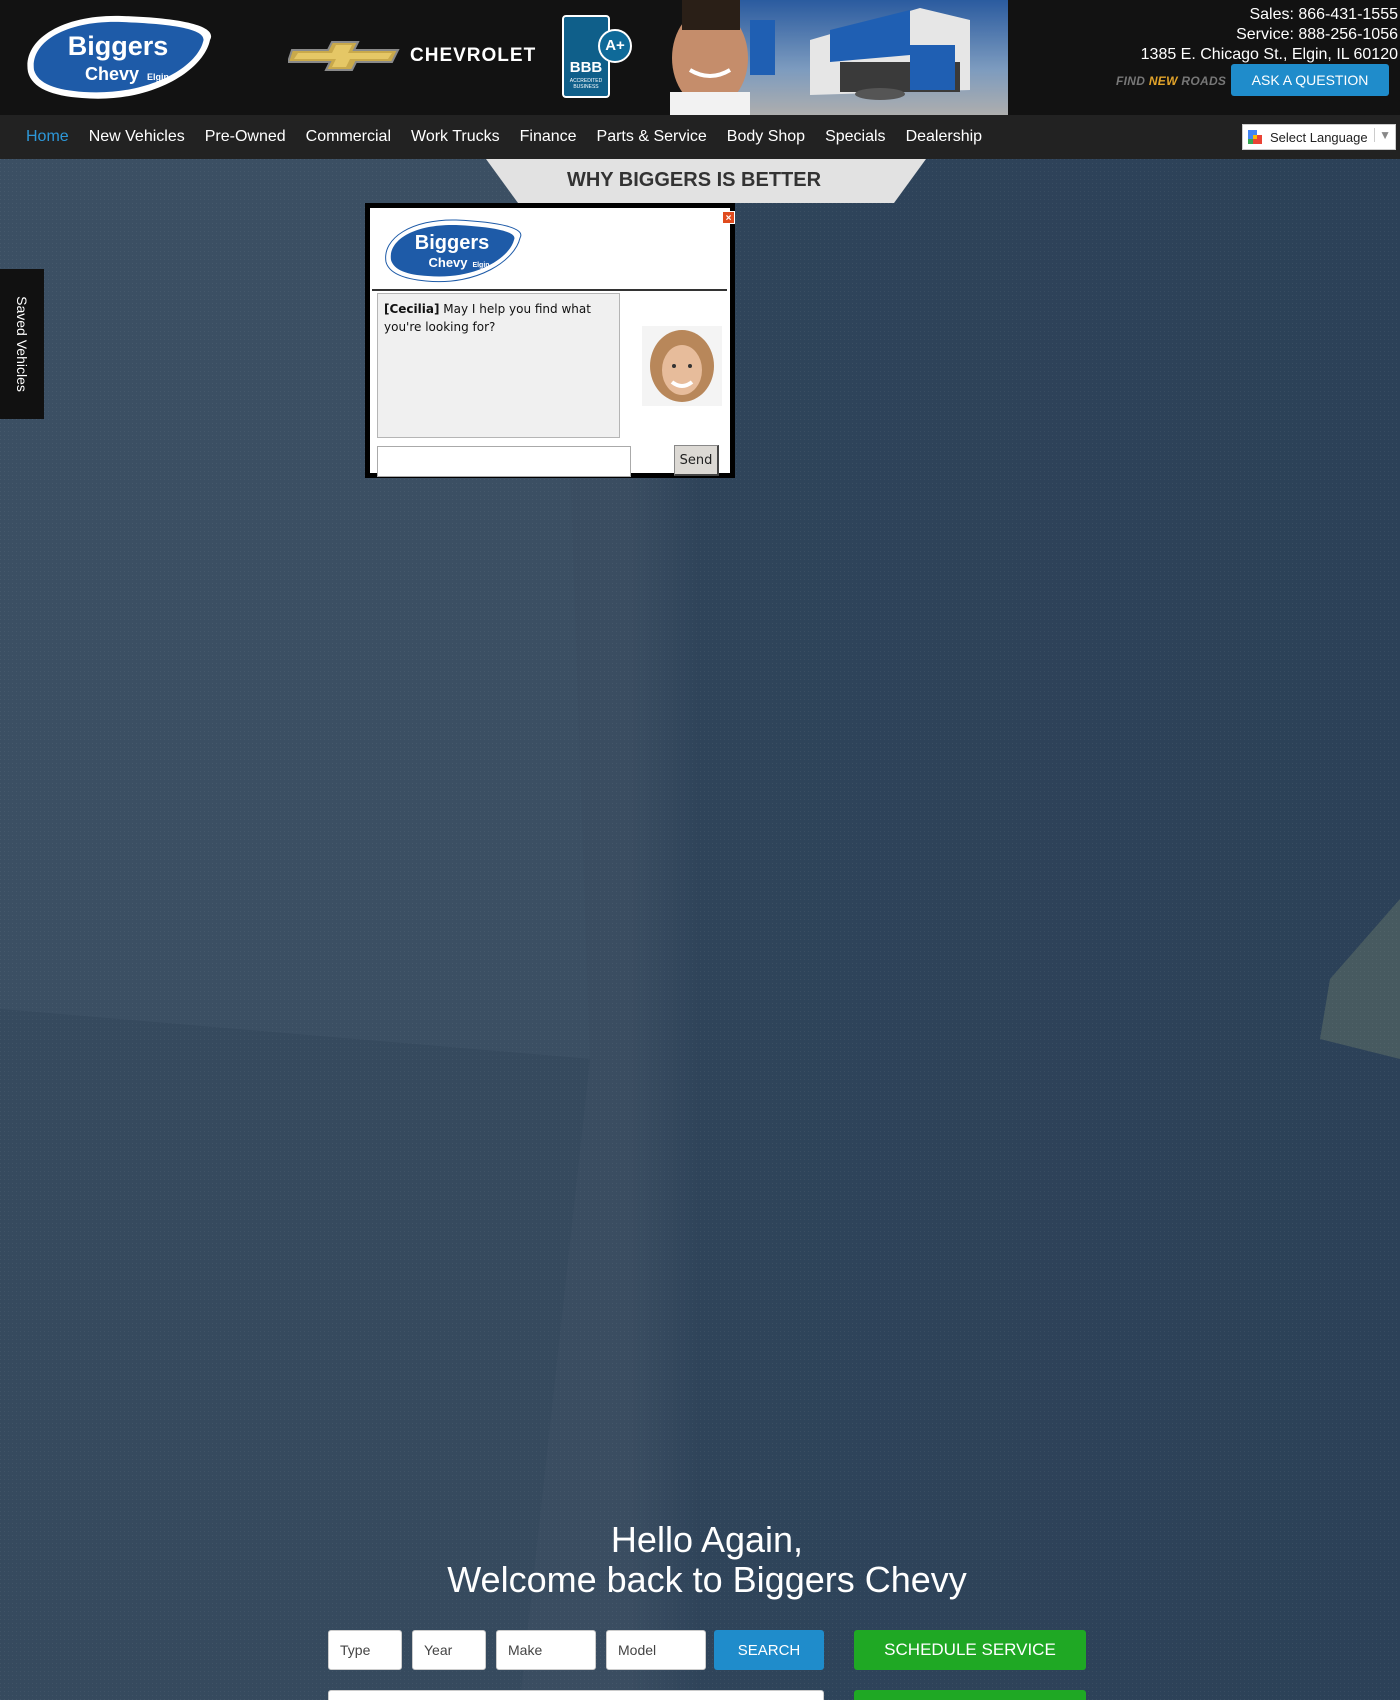  What do you see at coordinates (1255, 137) in the screenshot?
I see `google-translate-icon` at bounding box center [1255, 137].